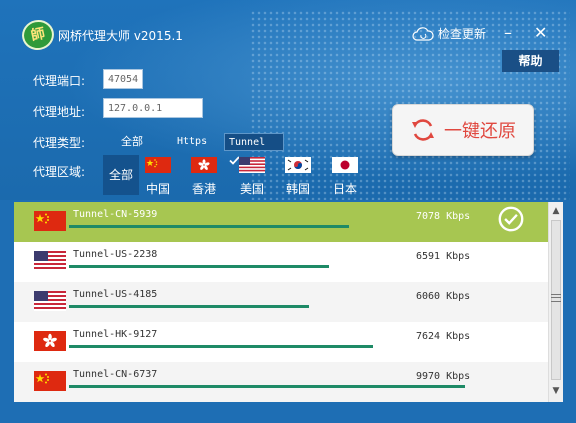  What do you see at coordinates (297, 189) in the screenshot?
I see `region-option-kr-label: 韩国` at bounding box center [297, 189].